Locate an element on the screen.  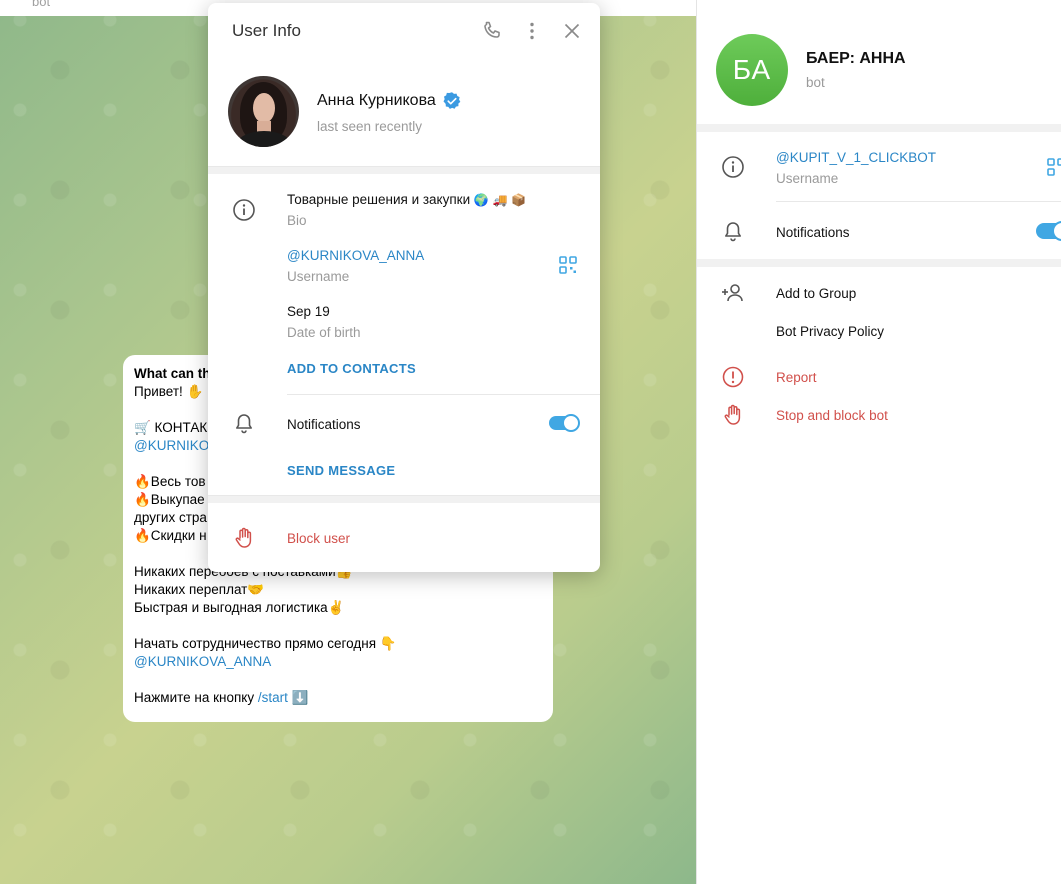
dialog-title: User Info is located at coordinates (266, 30).